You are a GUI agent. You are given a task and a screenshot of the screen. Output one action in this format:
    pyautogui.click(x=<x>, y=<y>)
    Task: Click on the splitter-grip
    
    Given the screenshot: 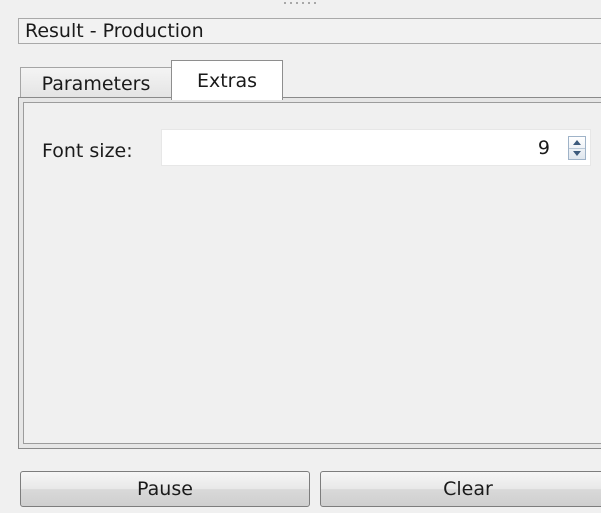 What is the action you would take?
    pyautogui.click(x=300, y=4)
    